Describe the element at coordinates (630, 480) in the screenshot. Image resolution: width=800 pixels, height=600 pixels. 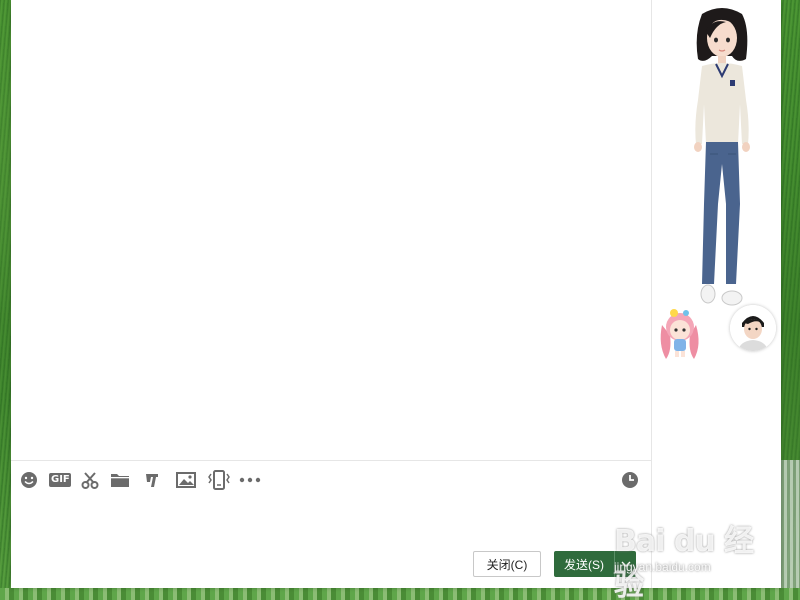
I see `clock-icon` at that location.